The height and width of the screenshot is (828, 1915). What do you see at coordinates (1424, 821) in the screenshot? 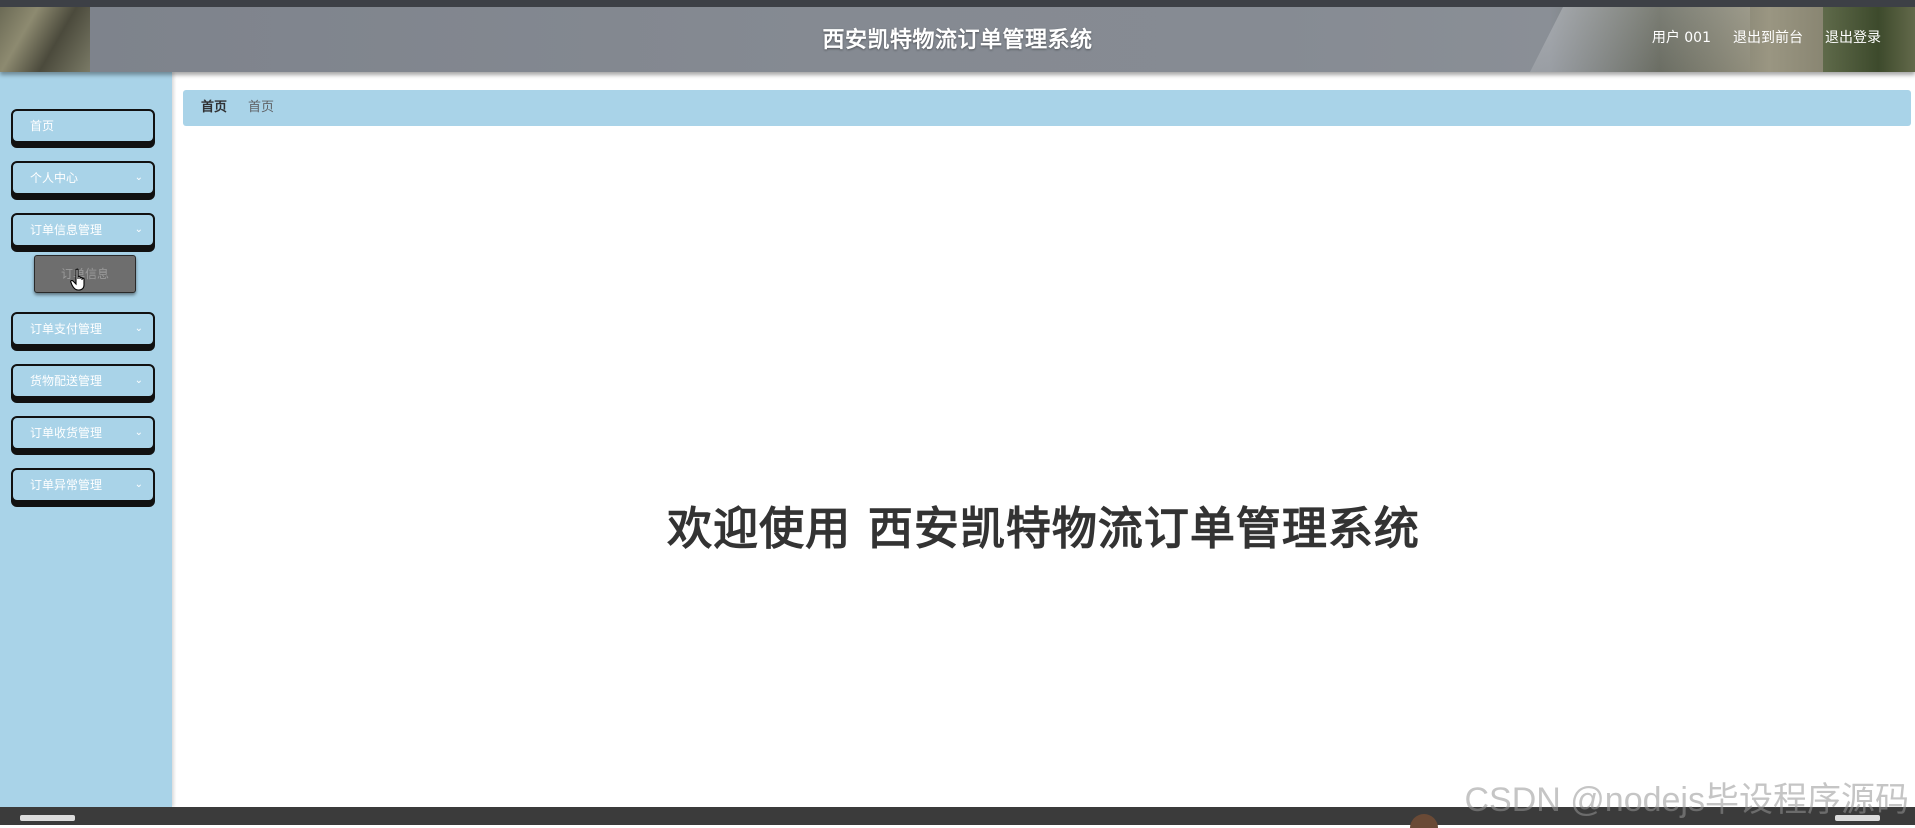
I see `bottom-avatar` at bounding box center [1424, 821].